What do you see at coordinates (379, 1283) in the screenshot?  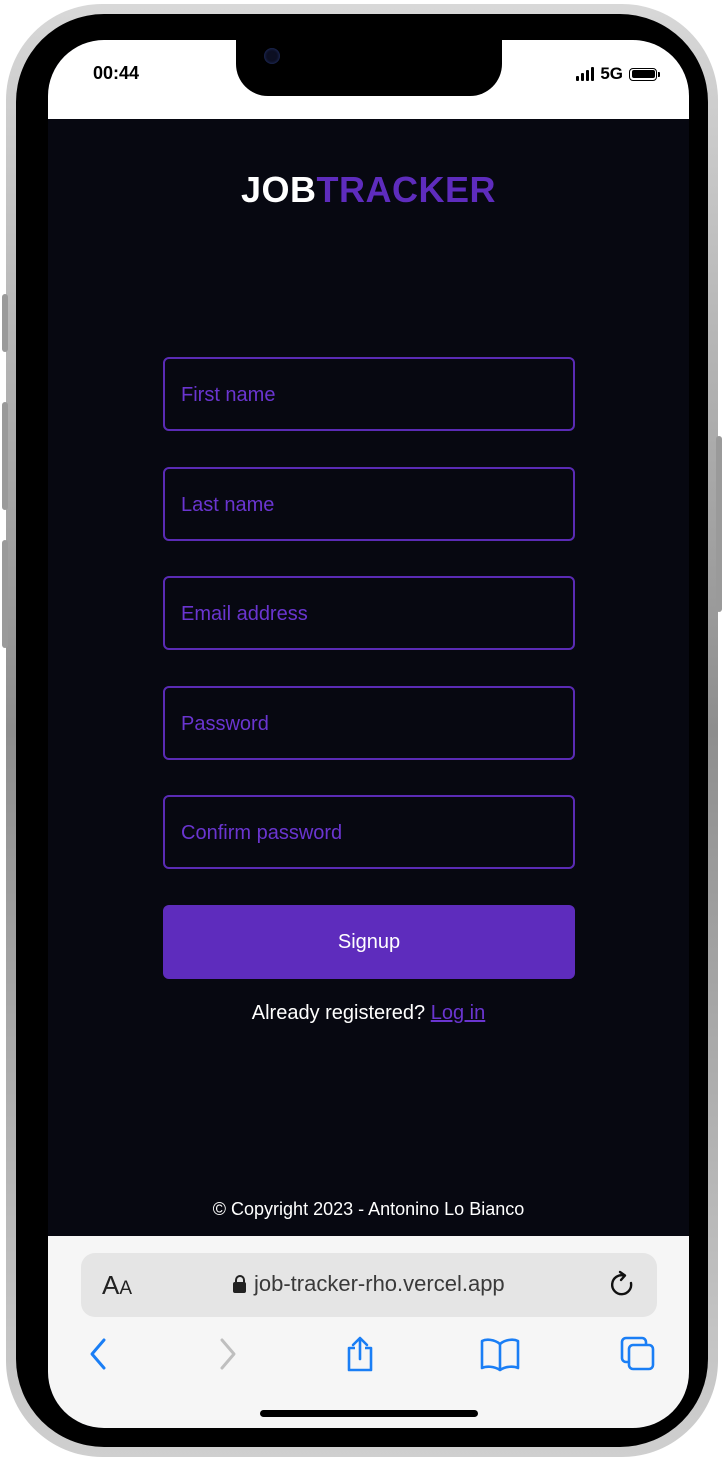 I see `url-text: job-tracker-rho.vercel.app` at bounding box center [379, 1283].